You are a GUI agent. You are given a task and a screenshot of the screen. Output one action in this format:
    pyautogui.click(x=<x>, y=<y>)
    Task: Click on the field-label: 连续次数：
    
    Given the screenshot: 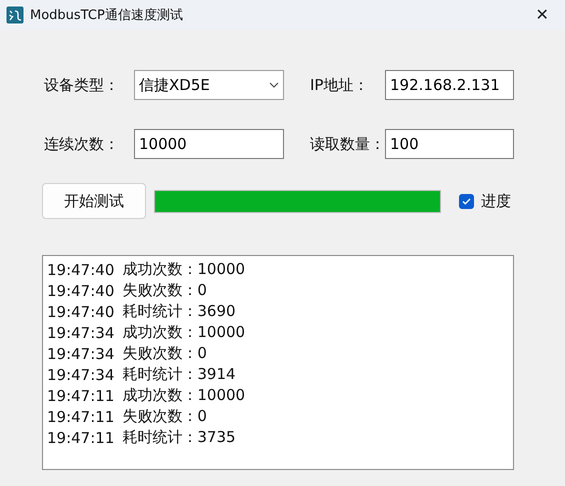 What is the action you would take?
    pyautogui.click(x=81, y=144)
    